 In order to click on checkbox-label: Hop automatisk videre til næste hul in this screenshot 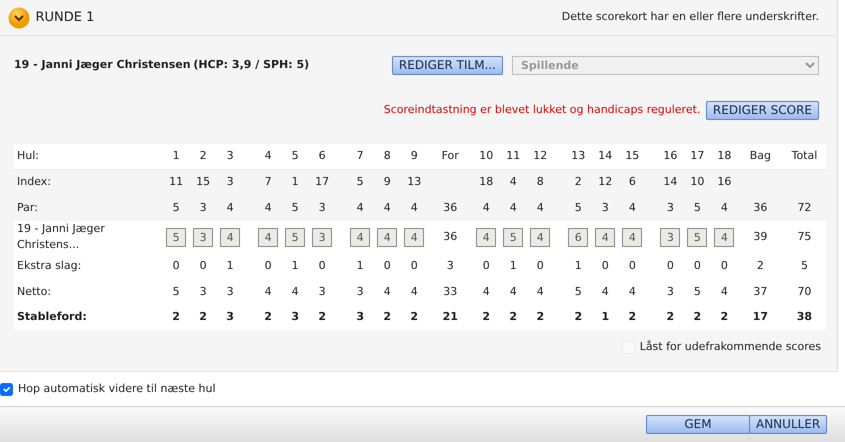, I will do `click(117, 388)`.